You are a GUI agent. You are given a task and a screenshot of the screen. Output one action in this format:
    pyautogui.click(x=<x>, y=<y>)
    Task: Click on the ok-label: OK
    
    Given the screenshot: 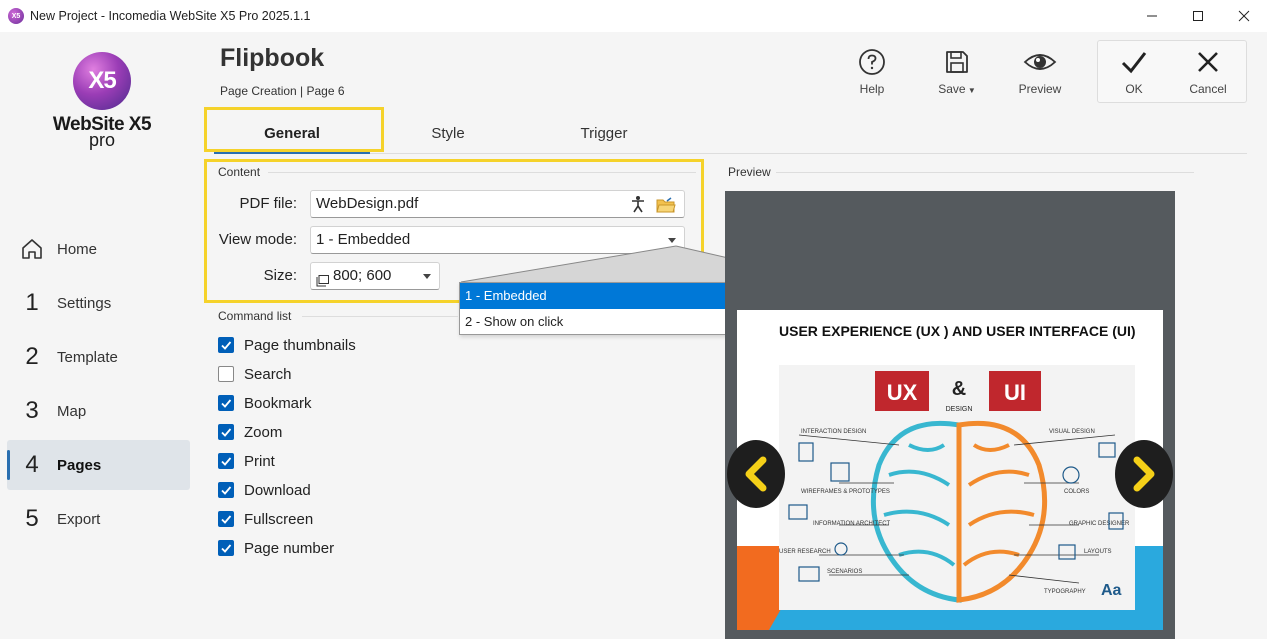 What is the action you would take?
    pyautogui.click(x=1134, y=89)
    